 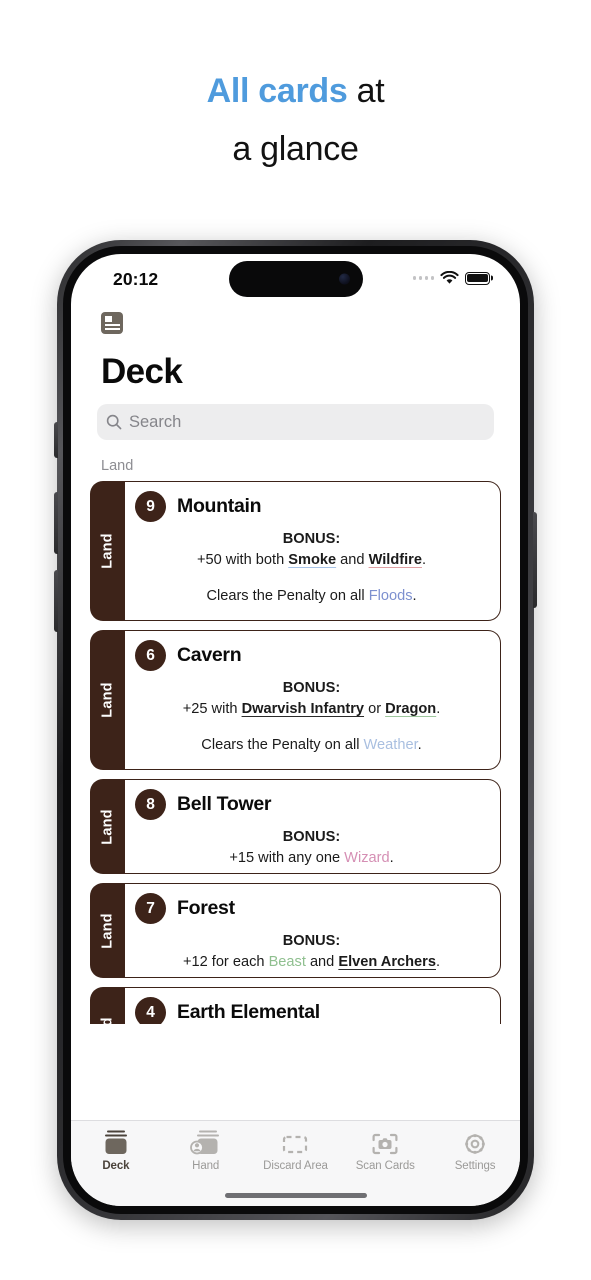 I want to click on table-row: Land 4 Earth Elemental BONUS:, so click(x=295, y=1005).